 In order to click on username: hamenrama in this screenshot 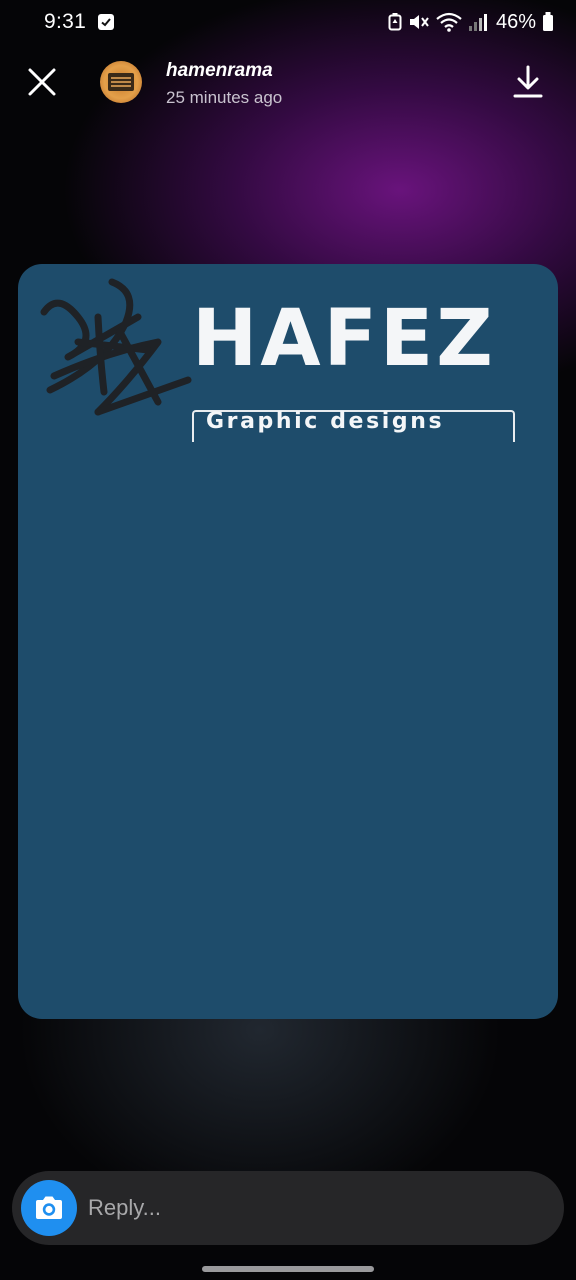, I will do `click(219, 71)`.